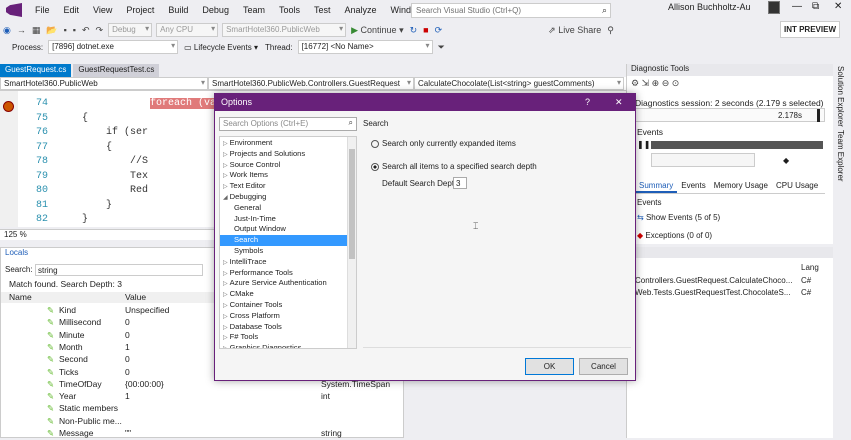 The width and height of the screenshot is (851, 440). Describe the element at coordinates (797, 186) in the screenshot. I see `tab-cpu-usage: CPU Usage` at that location.